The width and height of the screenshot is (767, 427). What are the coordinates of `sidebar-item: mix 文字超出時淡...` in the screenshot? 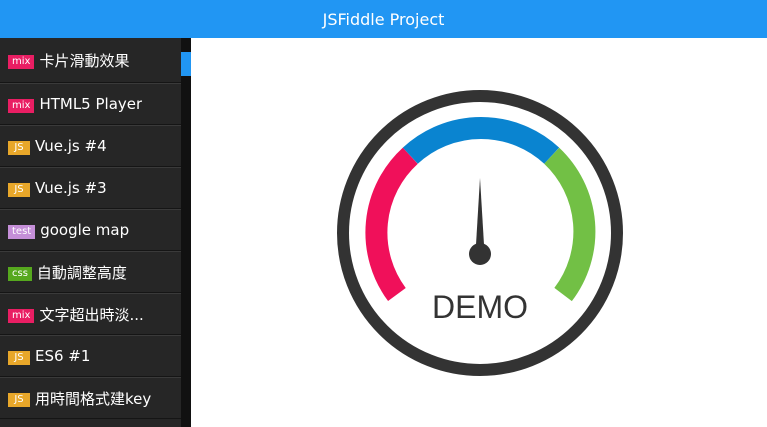 It's located at (90, 314).